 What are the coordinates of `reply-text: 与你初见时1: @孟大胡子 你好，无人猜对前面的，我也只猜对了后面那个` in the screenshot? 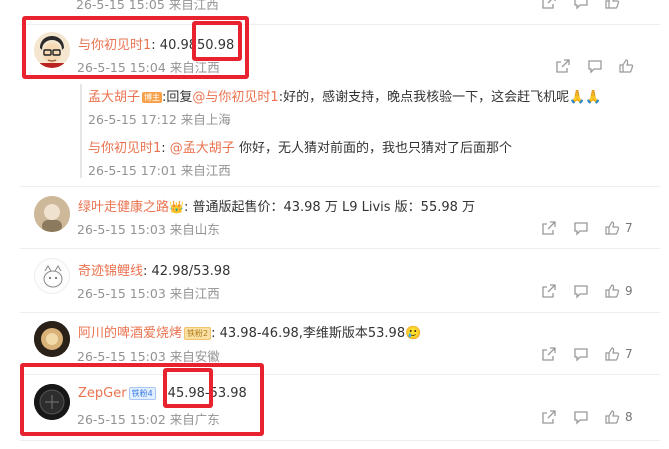 It's located at (300, 146).